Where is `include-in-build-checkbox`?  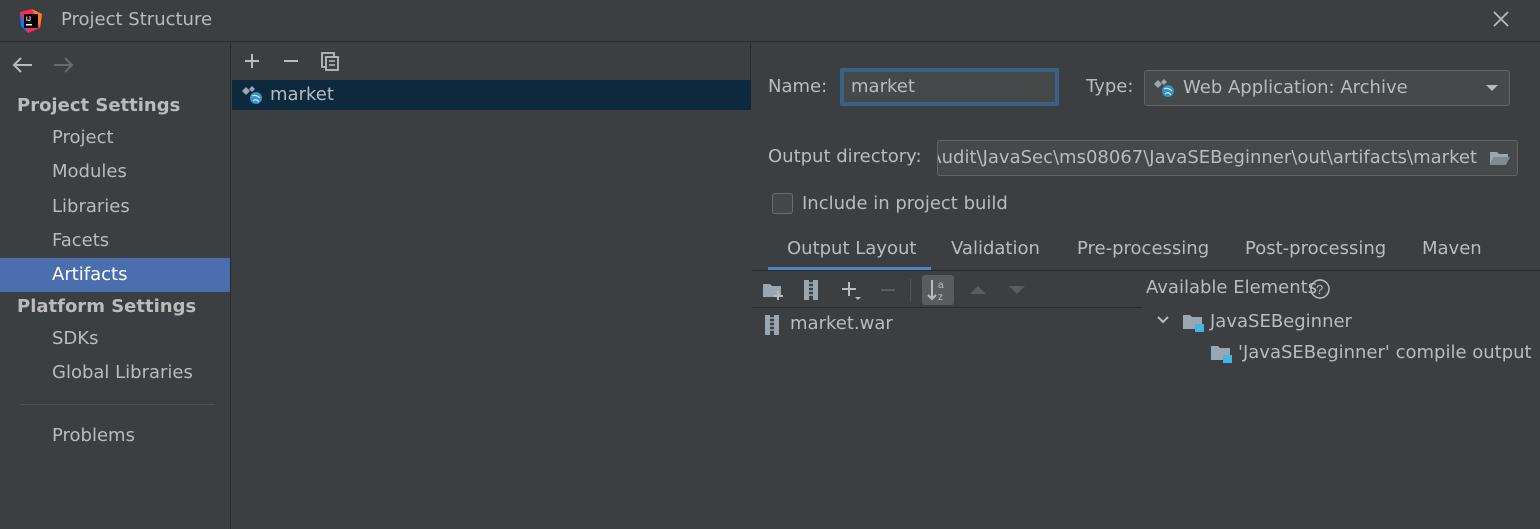 include-in-build-checkbox is located at coordinates (782, 203).